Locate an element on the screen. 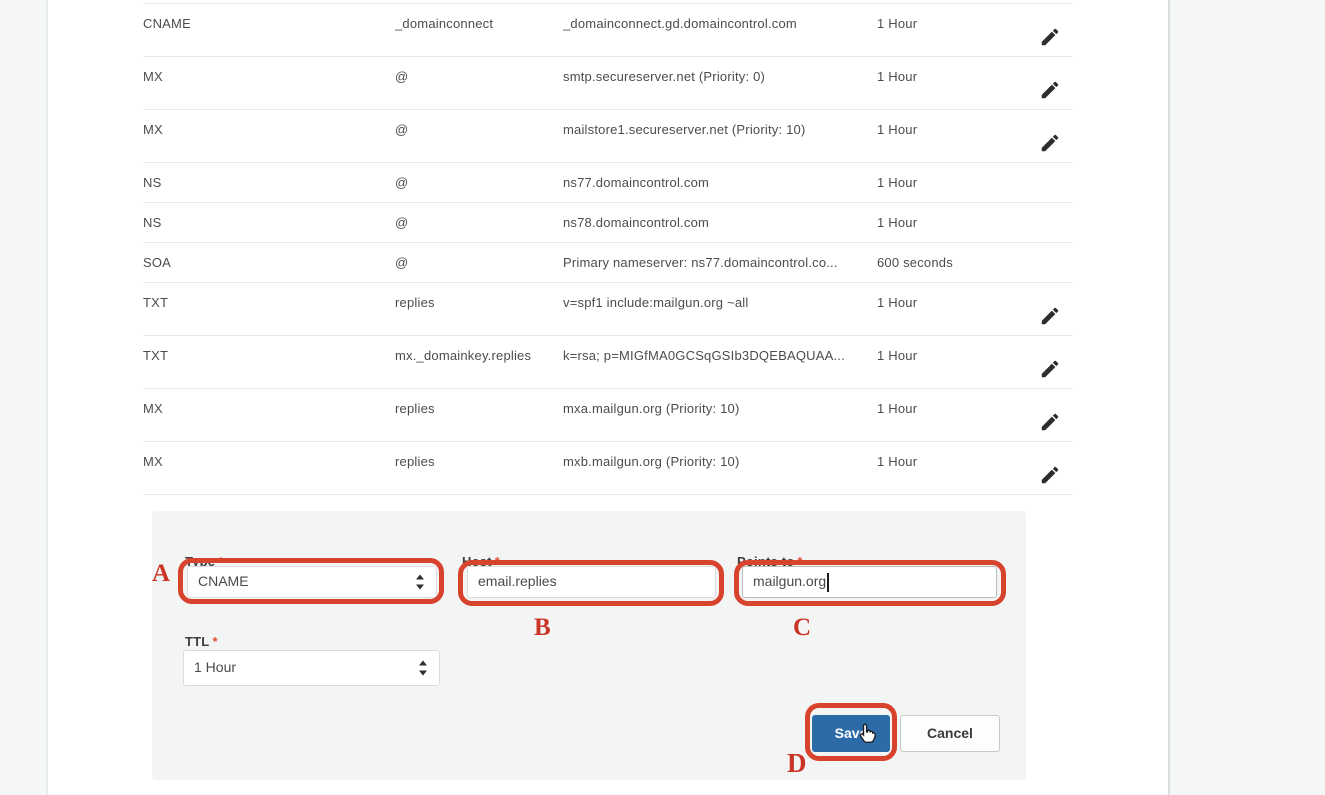 The image size is (1325, 795). ttl-label: TTL * is located at coordinates (201, 641).